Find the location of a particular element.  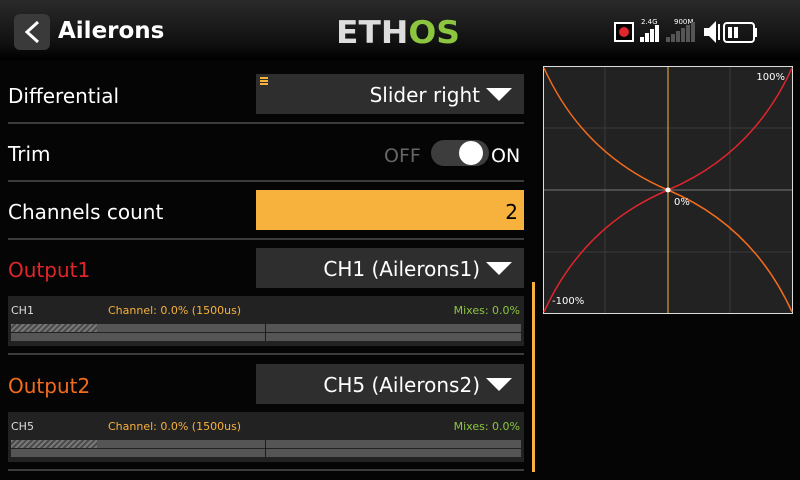

trim-label: Trim is located at coordinates (29, 154).